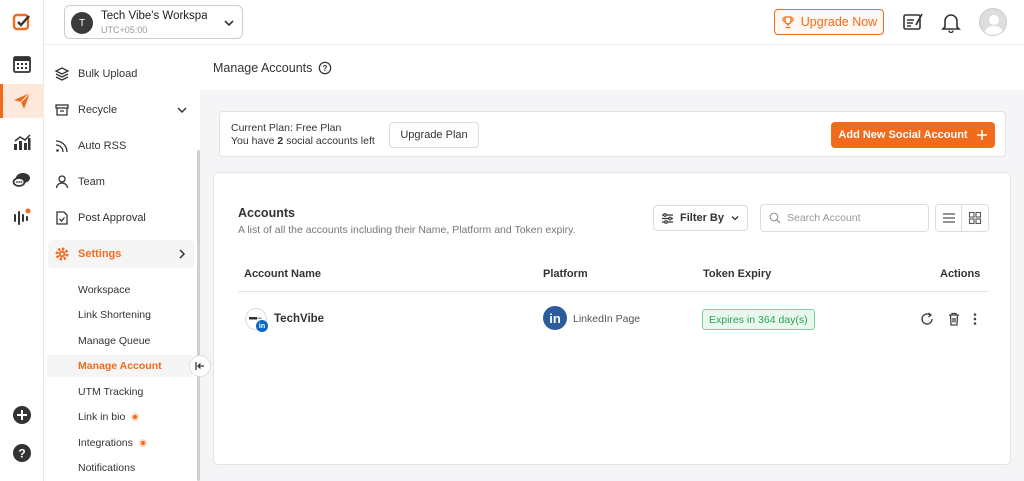 This screenshot has width=1024, height=481. What do you see at coordinates (22, 217) in the screenshot?
I see `listening-icon` at bounding box center [22, 217].